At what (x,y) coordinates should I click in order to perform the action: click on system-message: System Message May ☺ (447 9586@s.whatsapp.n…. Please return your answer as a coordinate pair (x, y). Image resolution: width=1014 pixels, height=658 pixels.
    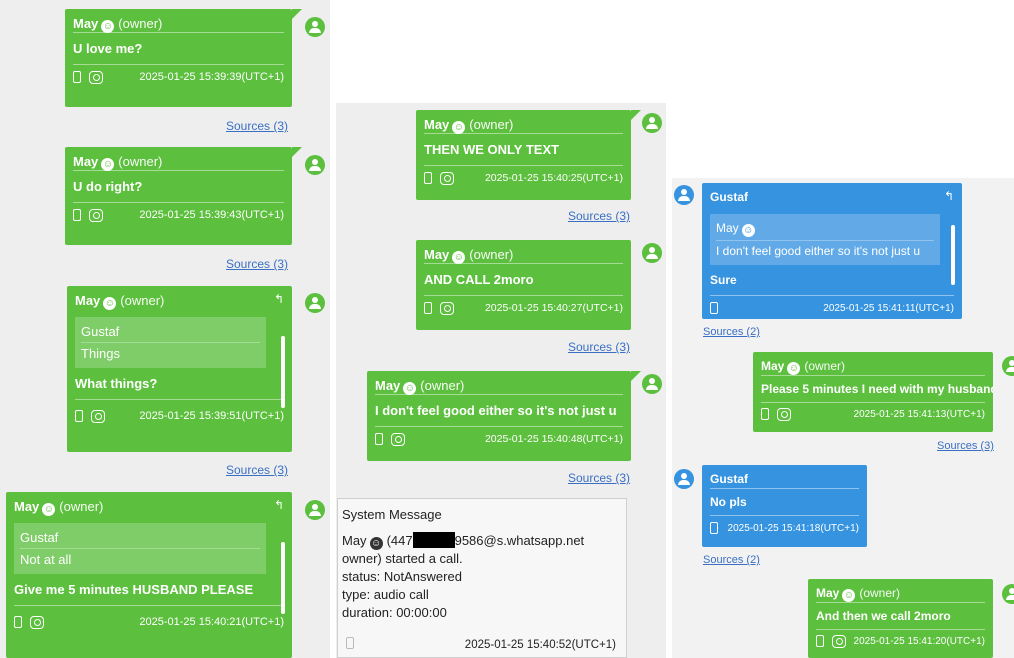
    Looking at the image, I should click on (482, 578).